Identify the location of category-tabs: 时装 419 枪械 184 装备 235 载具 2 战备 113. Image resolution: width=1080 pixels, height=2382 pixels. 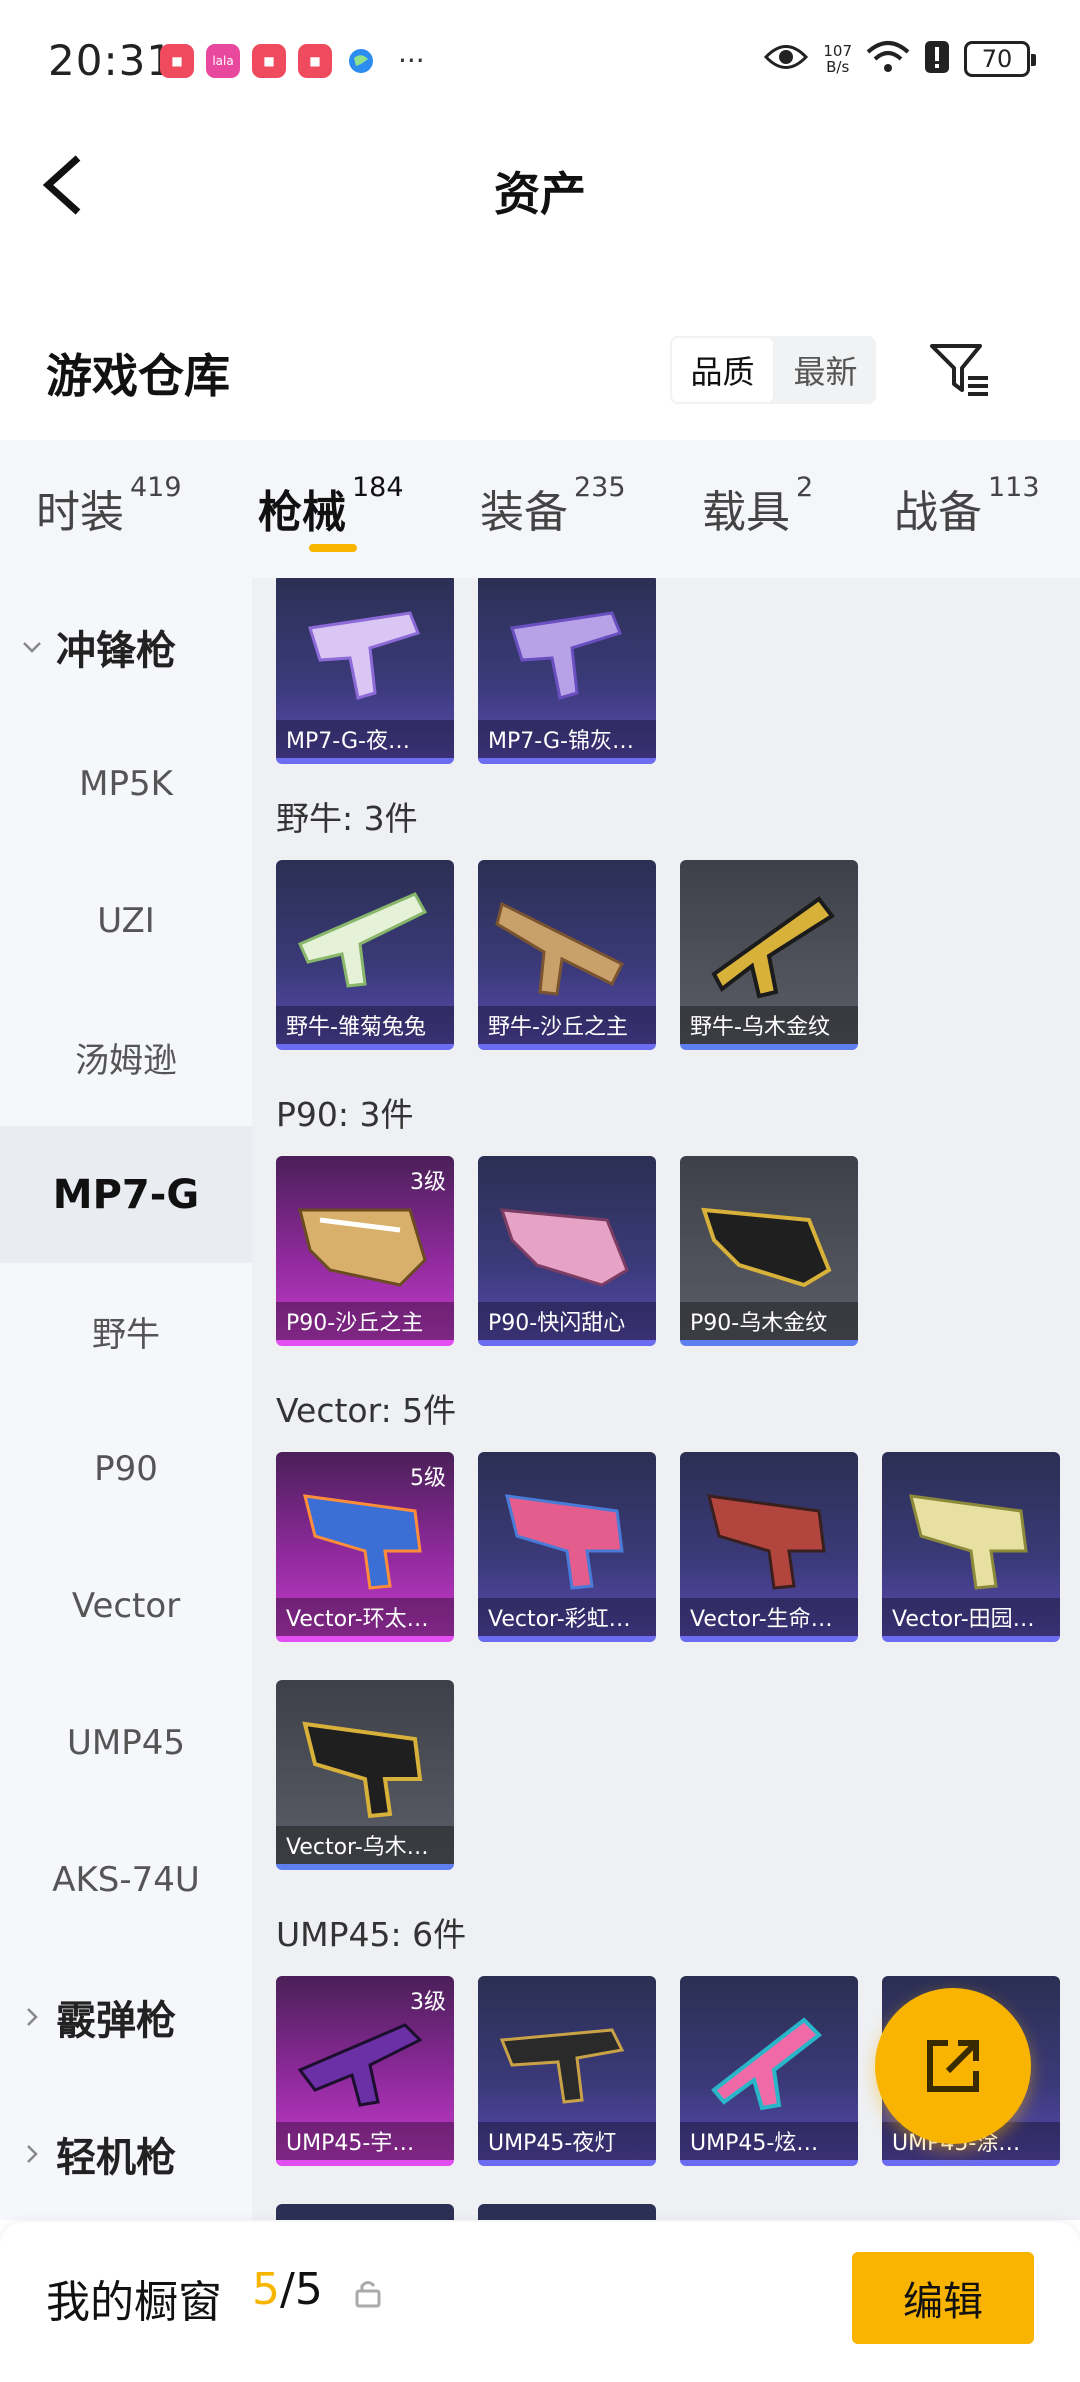
(540, 509).